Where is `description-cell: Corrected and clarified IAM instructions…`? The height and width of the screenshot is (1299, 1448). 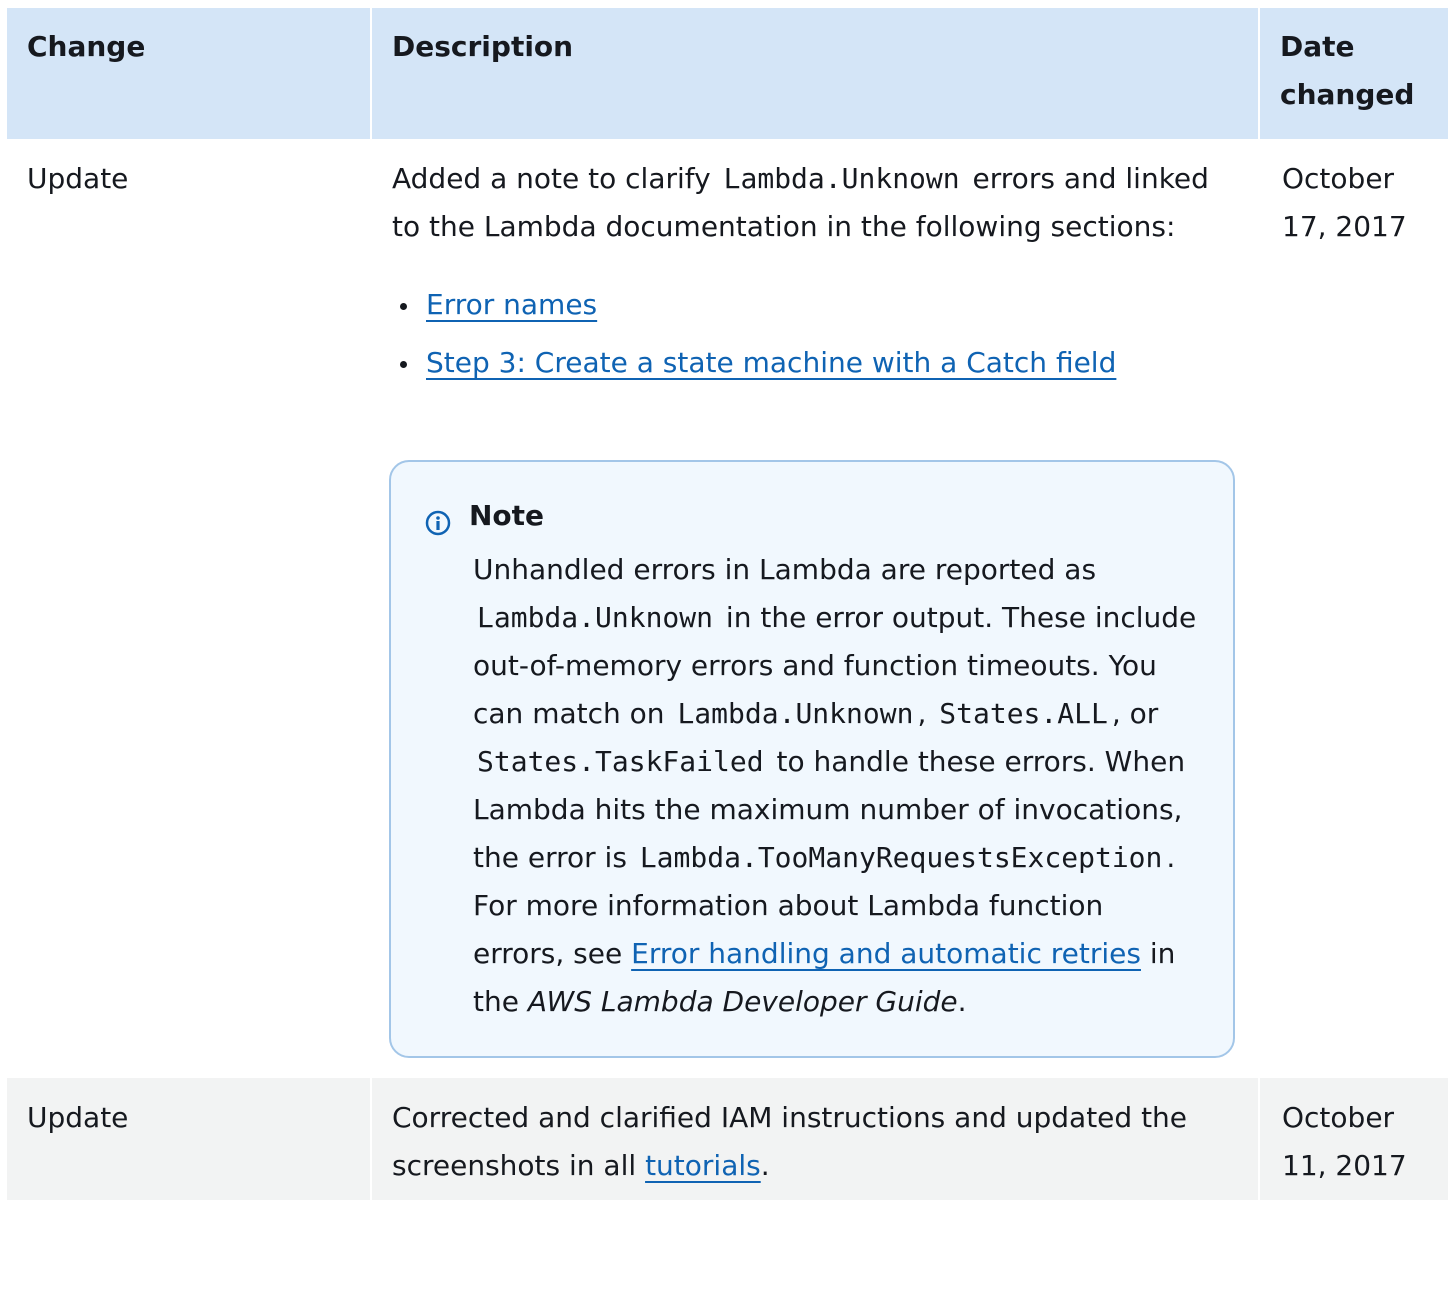
description-cell: Corrected and clarified IAM instructions… is located at coordinates (815, 1139).